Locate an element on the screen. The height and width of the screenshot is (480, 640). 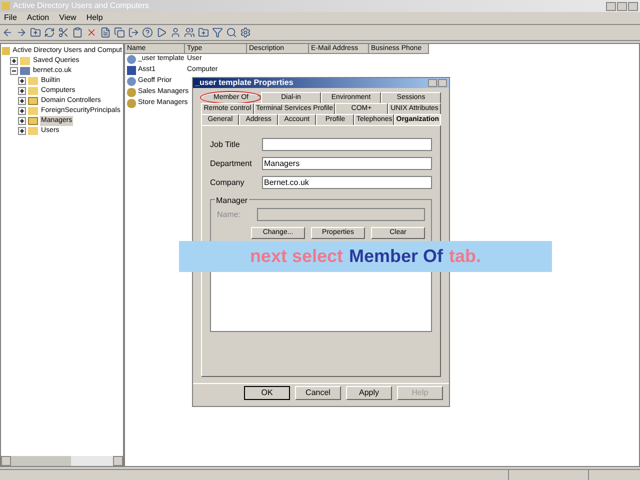
banner-text: Member Of is located at coordinates (396, 256).